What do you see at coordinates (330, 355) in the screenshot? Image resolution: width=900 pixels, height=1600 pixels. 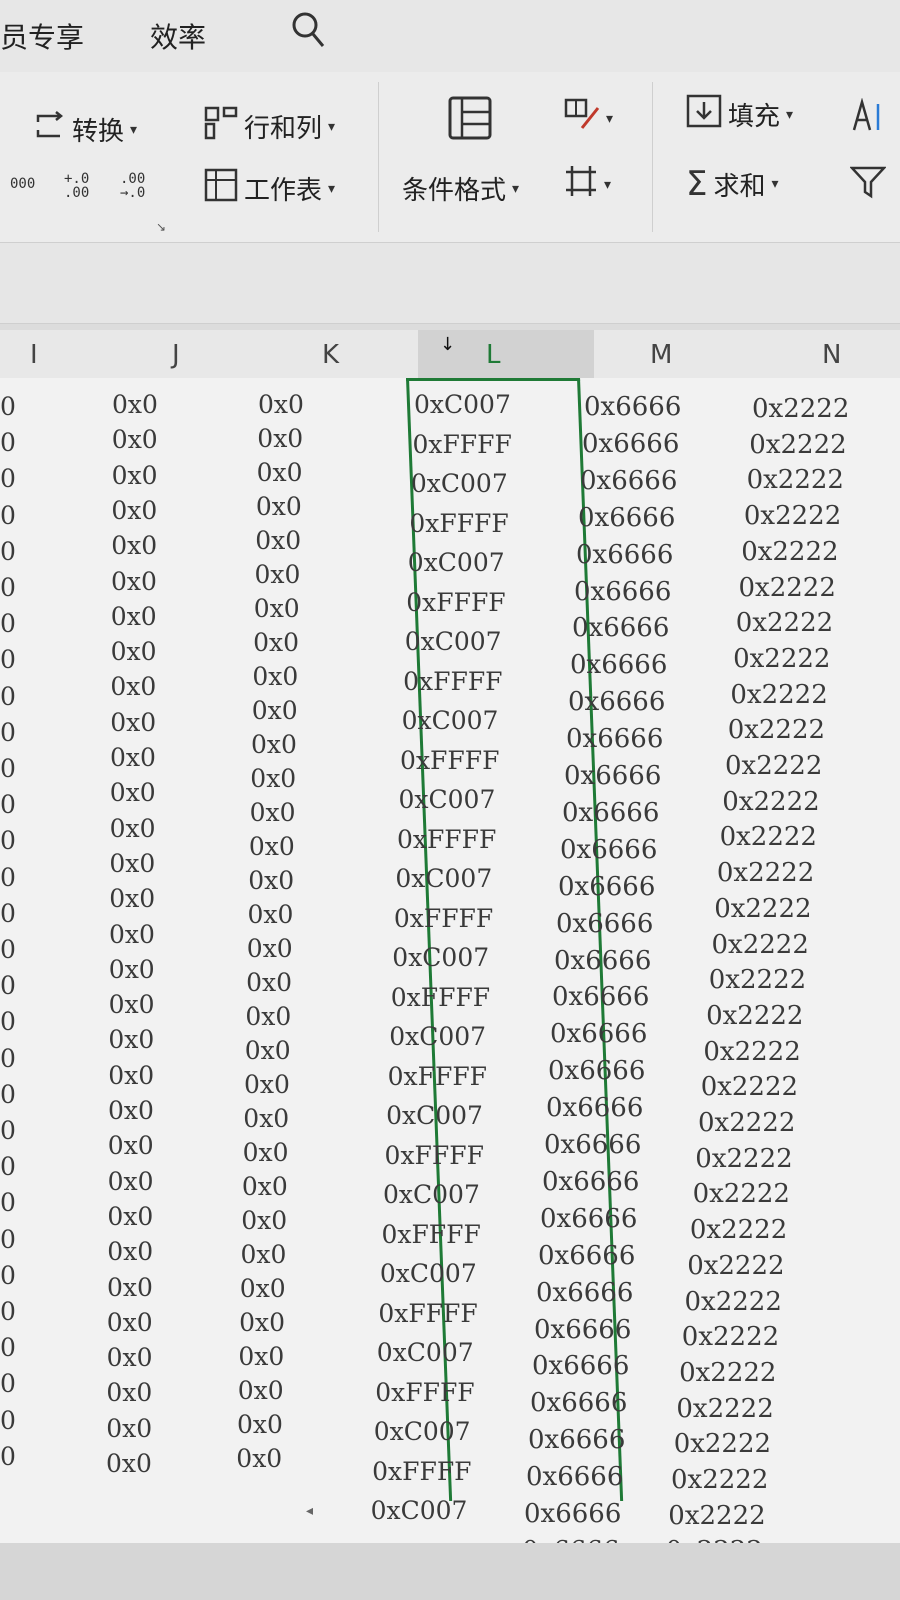 I see `column-header-k: K` at bounding box center [330, 355].